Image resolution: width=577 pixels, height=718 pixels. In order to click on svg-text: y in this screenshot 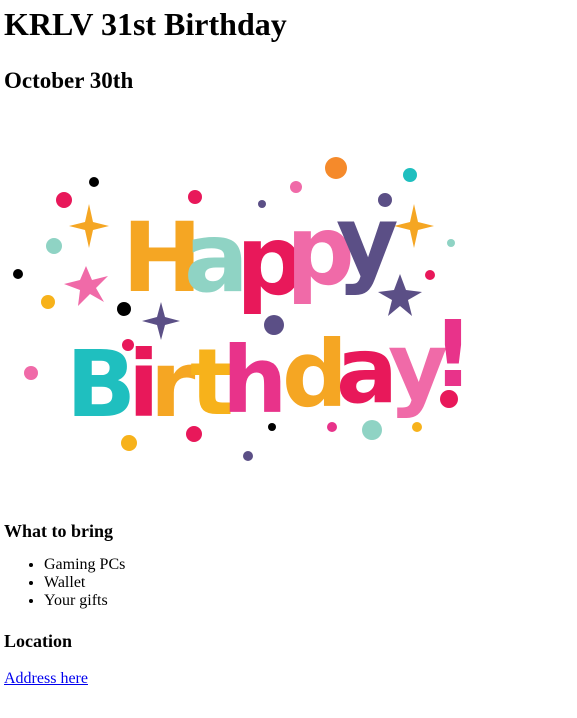, I will do `click(367, 241)`.